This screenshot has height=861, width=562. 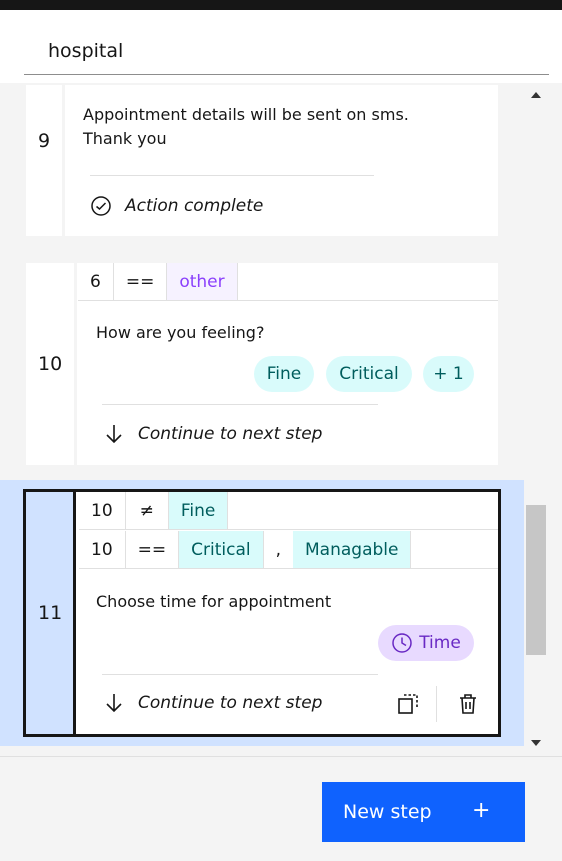 I want to click on footer-bar: New step +, so click(x=281, y=808).